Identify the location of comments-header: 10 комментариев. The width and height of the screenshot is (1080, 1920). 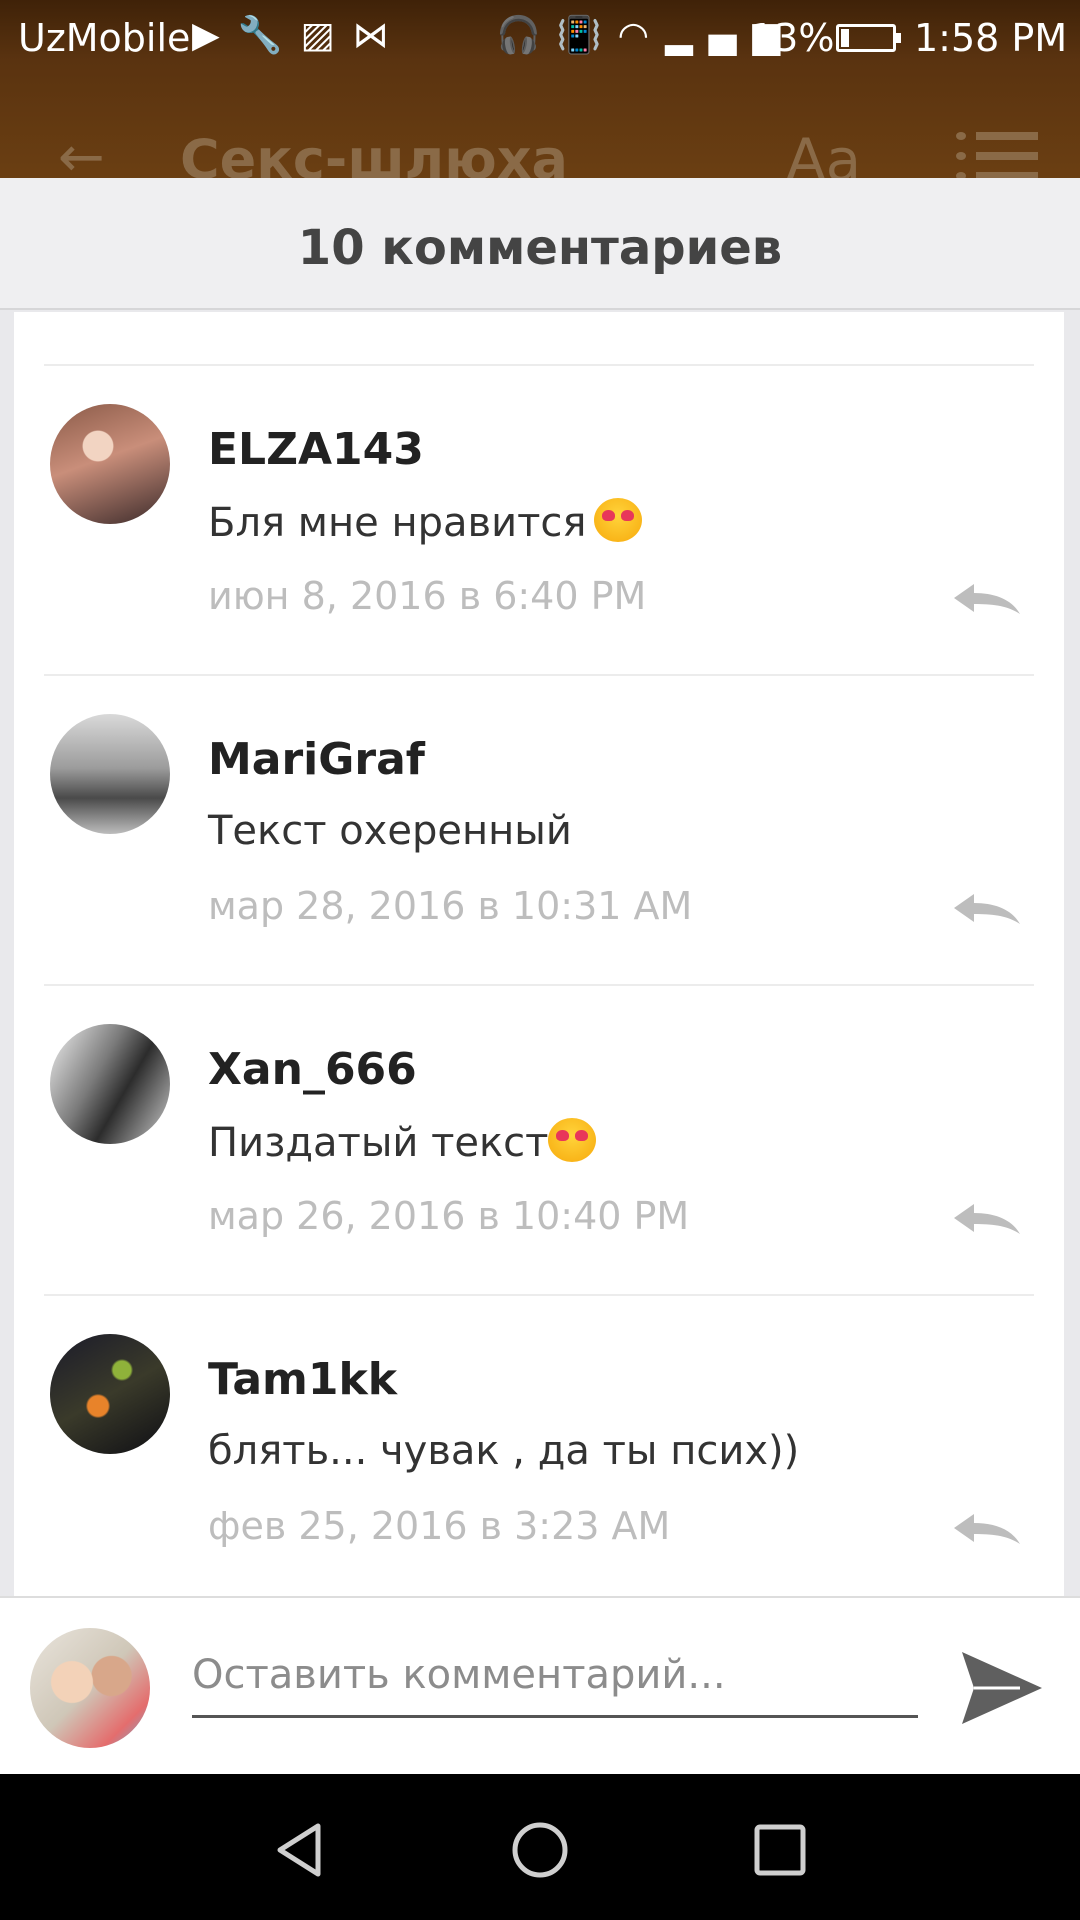
(540, 244).